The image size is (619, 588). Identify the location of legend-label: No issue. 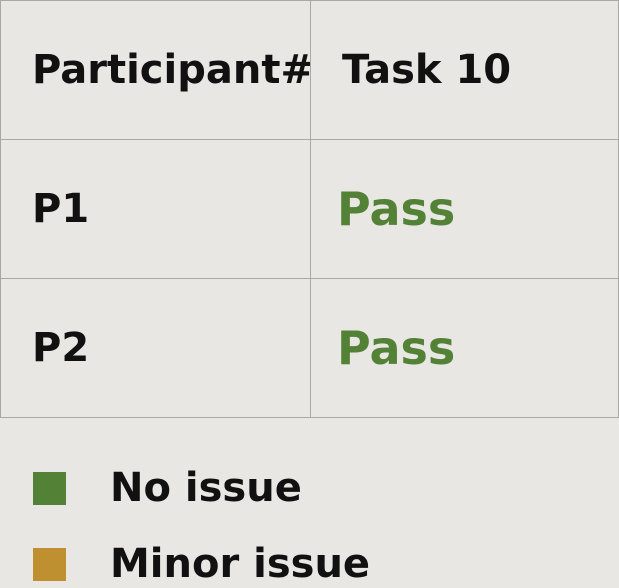
(206, 488).